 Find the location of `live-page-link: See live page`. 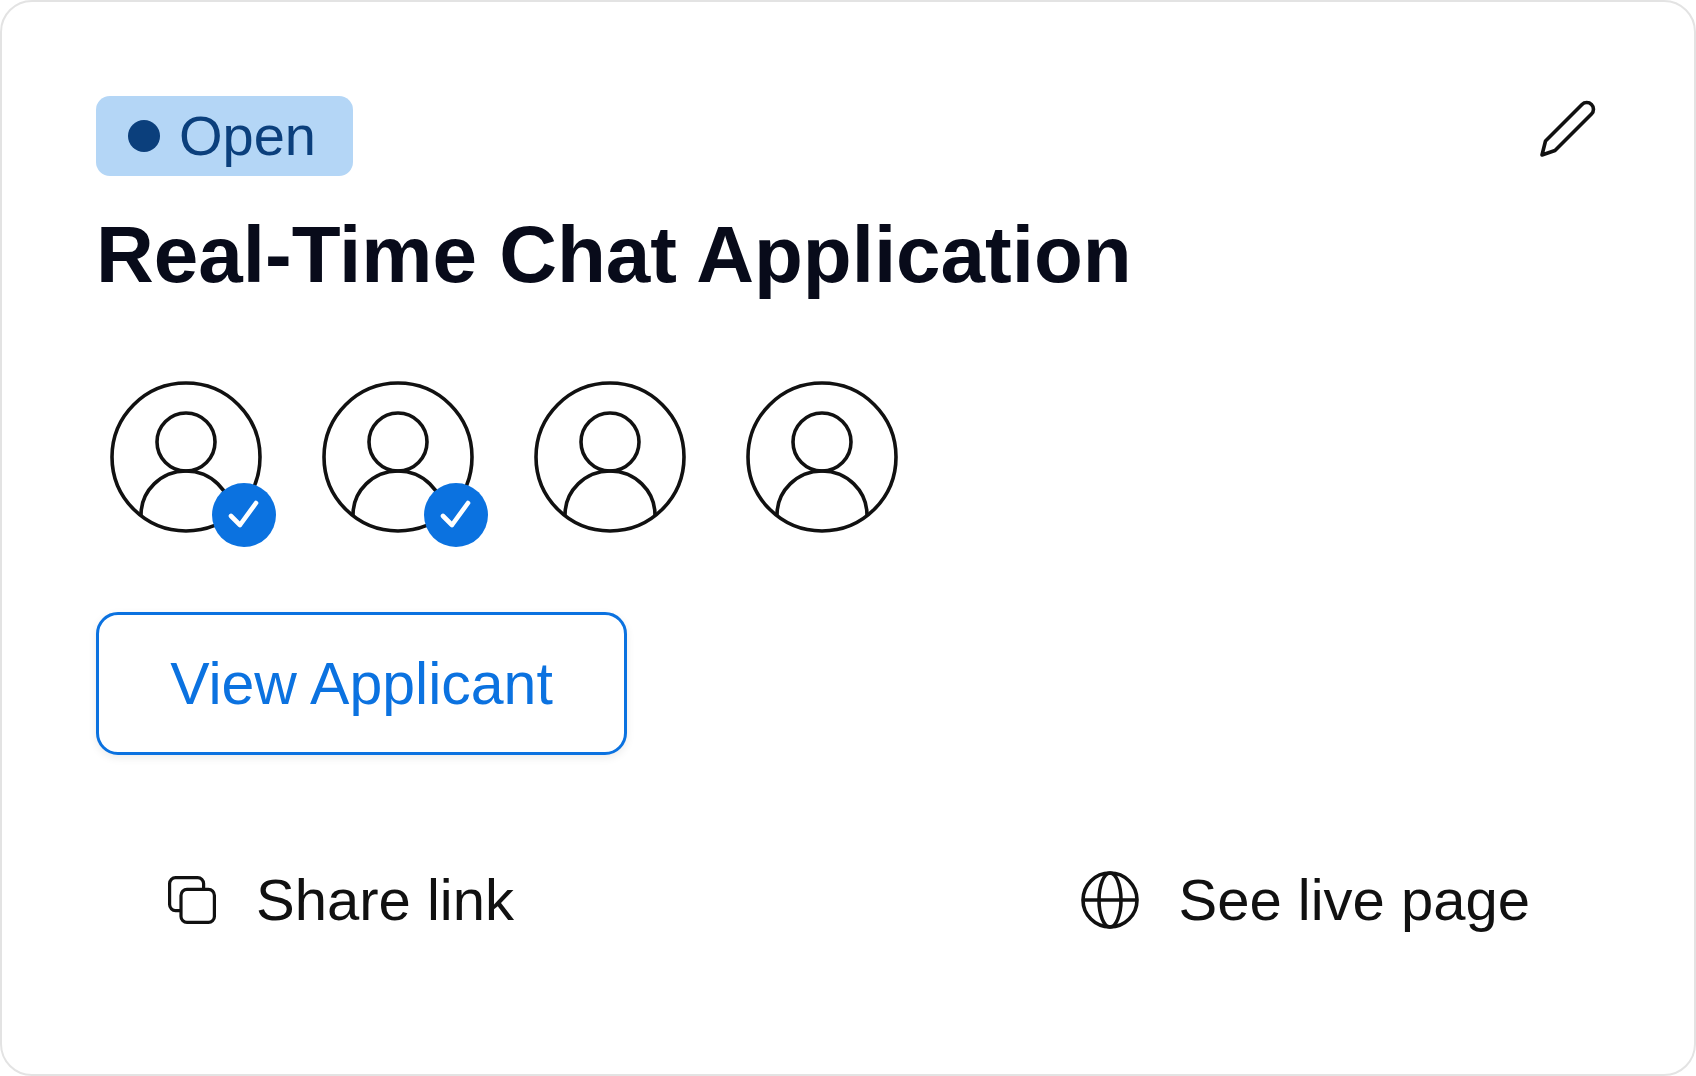

live-page-link: See live page is located at coordinates (1305, 900).